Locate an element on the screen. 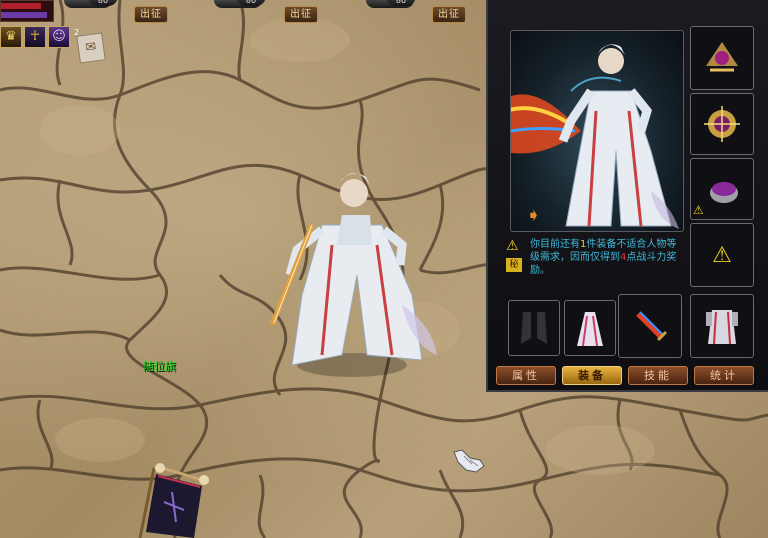 Image resolution: width=768 pixels, height=538 pixels. secret-badge: 秘 is located at coordinates (514, 265).